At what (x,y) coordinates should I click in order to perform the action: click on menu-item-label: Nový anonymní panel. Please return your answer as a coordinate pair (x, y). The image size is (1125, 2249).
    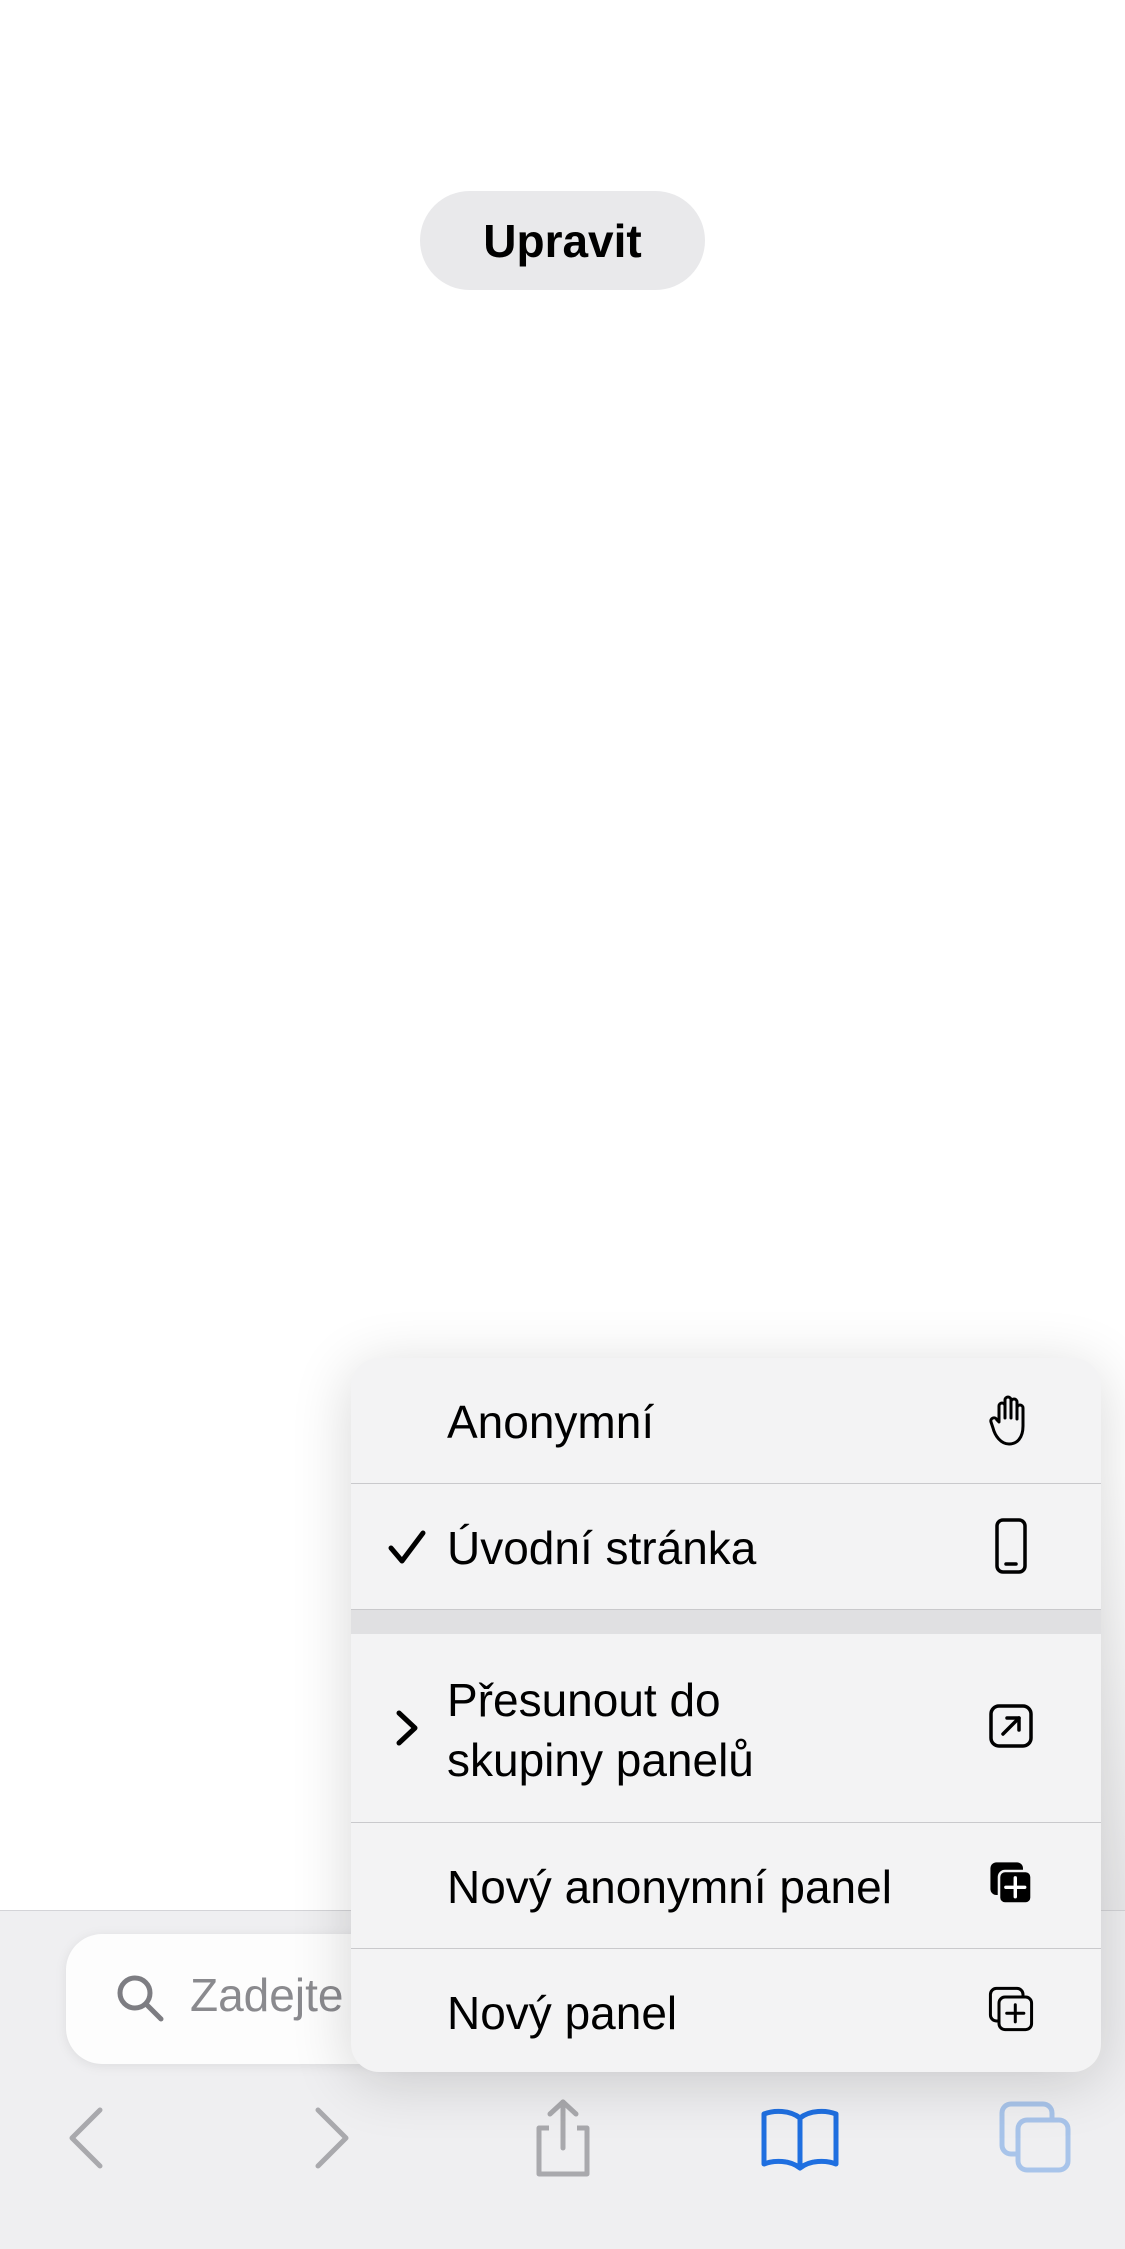
    Looking at the image, I should click on (669, 1887).